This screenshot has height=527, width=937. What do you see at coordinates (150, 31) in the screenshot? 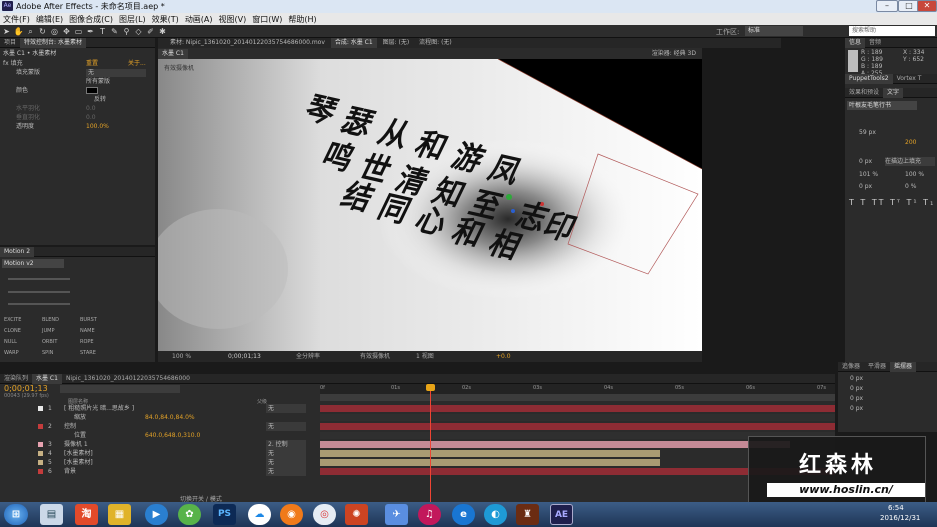
I see `roto-tool-icon: ✐` at bounding box center [150, 31].